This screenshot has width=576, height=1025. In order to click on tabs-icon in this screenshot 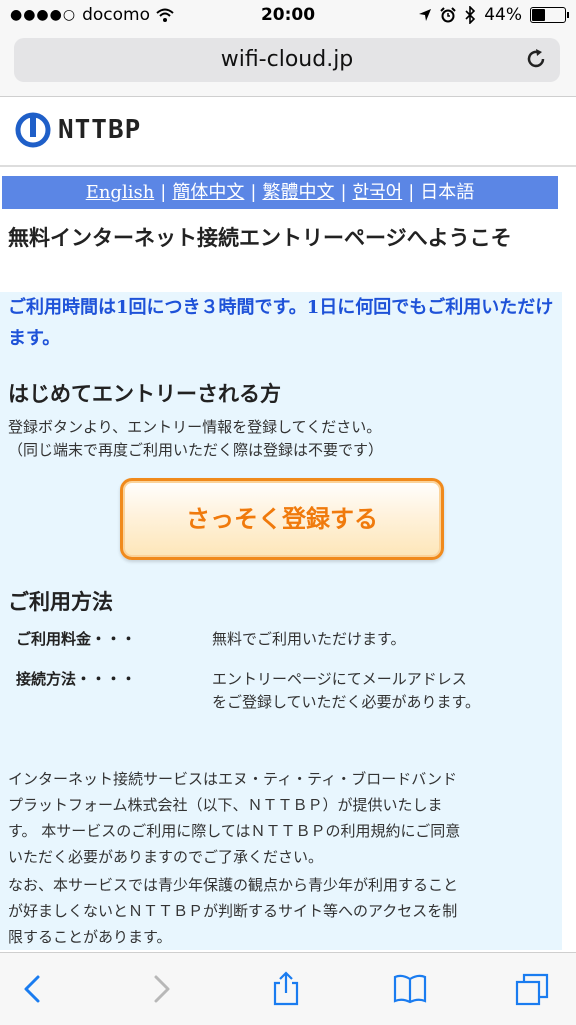, I will do `click(532, 989)`.